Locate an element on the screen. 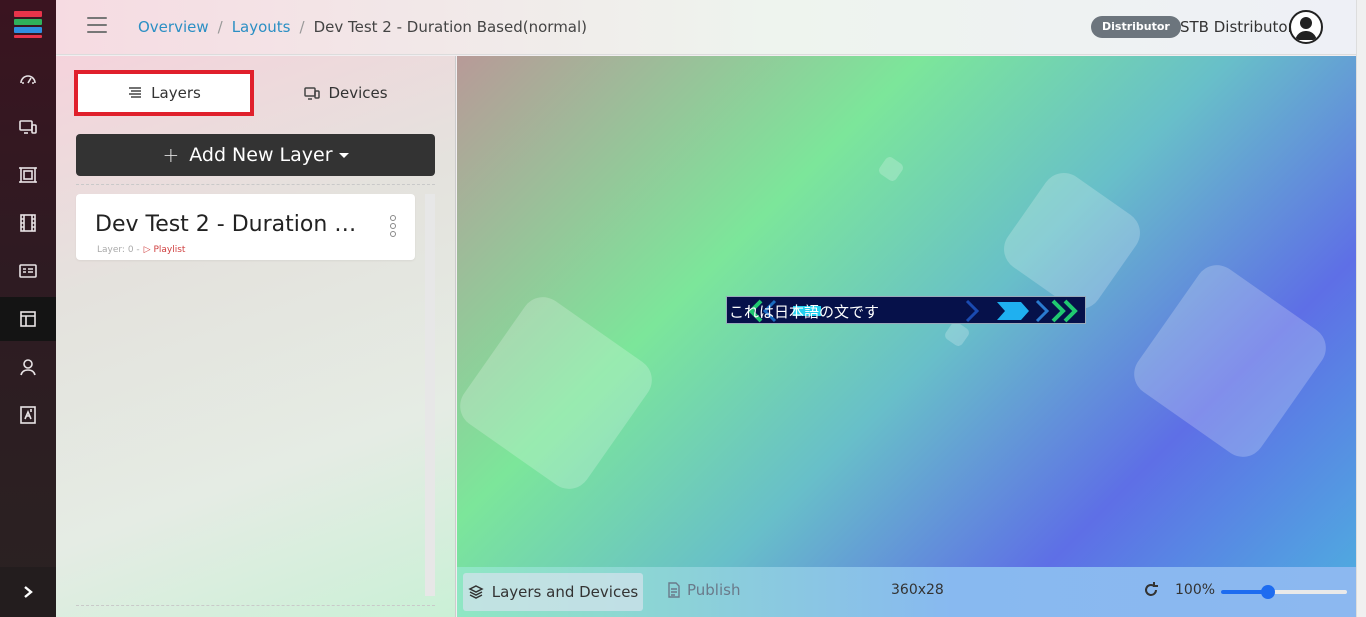 The image size is (1366, 617). avatar is located at coordinates (1306, 27).